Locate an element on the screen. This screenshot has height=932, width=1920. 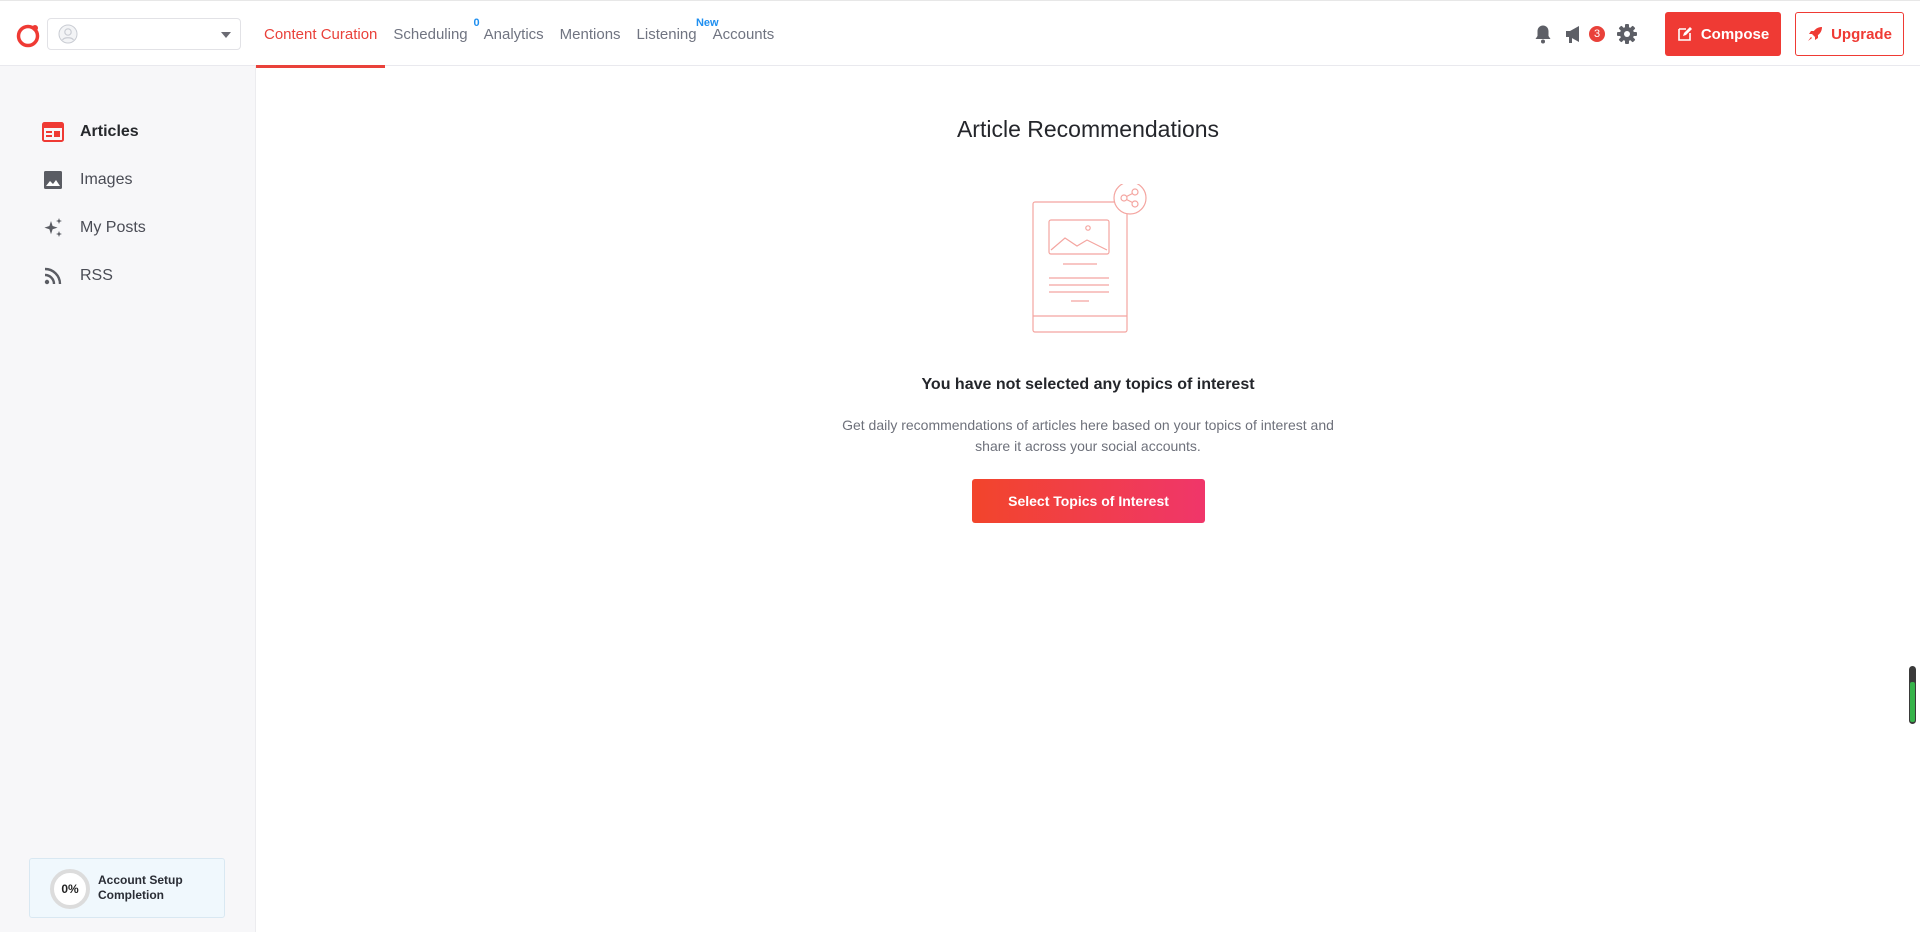
compose-icon is located at coordinates (1685, 34).